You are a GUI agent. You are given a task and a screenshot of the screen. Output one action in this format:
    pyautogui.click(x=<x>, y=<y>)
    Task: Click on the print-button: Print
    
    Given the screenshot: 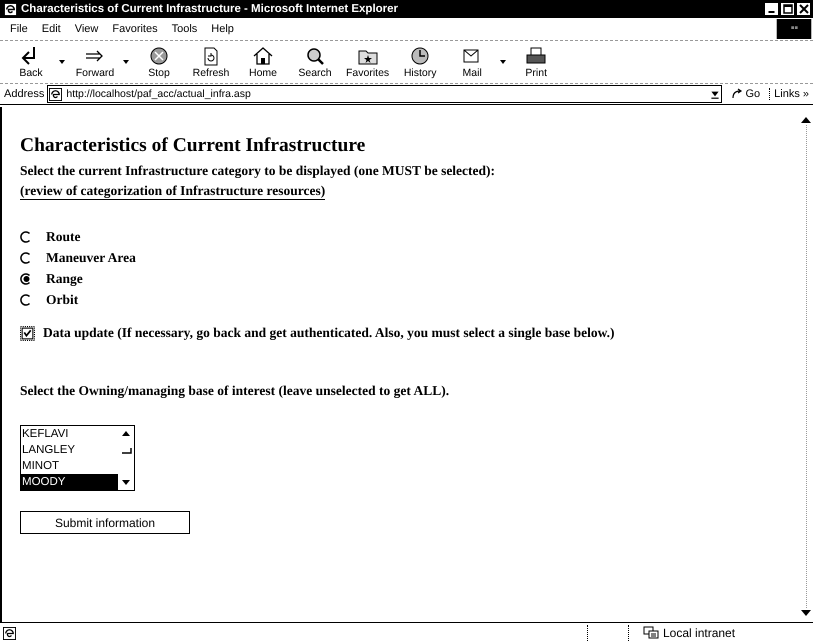 What is the action you would take?
    pyautogui.click(x=536, y=62)
    